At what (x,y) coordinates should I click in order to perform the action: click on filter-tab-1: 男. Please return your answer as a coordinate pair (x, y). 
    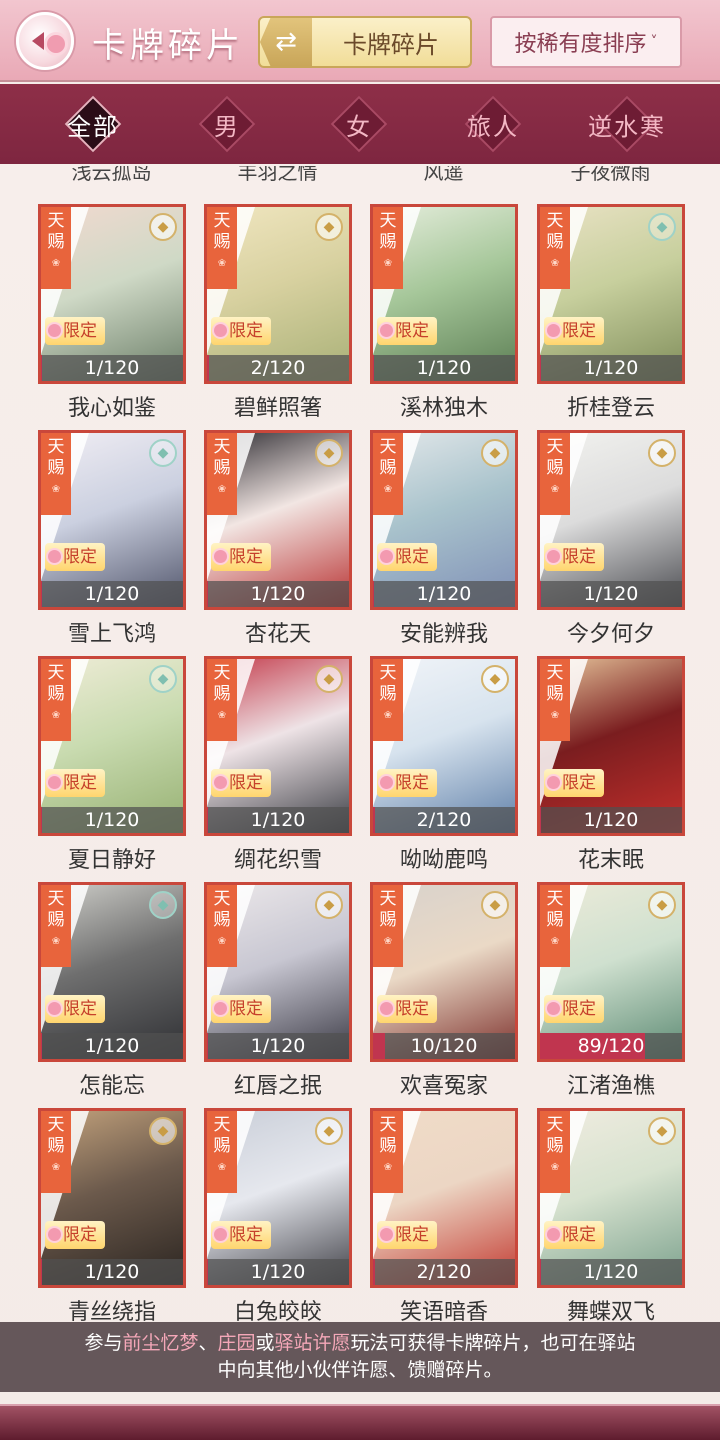
    Looking at the image, I should click on (227, 124).